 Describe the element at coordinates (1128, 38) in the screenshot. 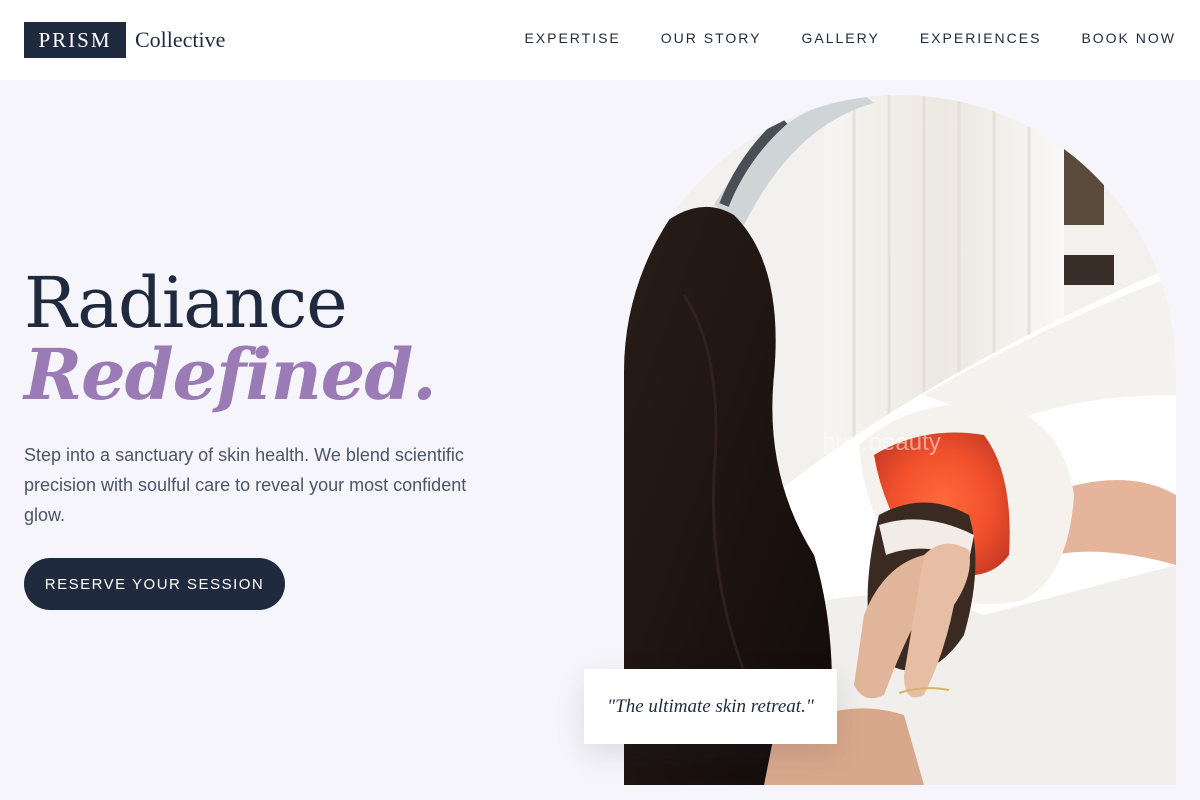

I see `nav-item-book-now: BOOK NOW` at that location.